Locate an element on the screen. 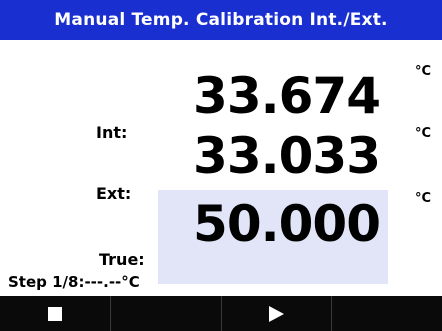  softkey-play-button is located at coordinates (277, 313).